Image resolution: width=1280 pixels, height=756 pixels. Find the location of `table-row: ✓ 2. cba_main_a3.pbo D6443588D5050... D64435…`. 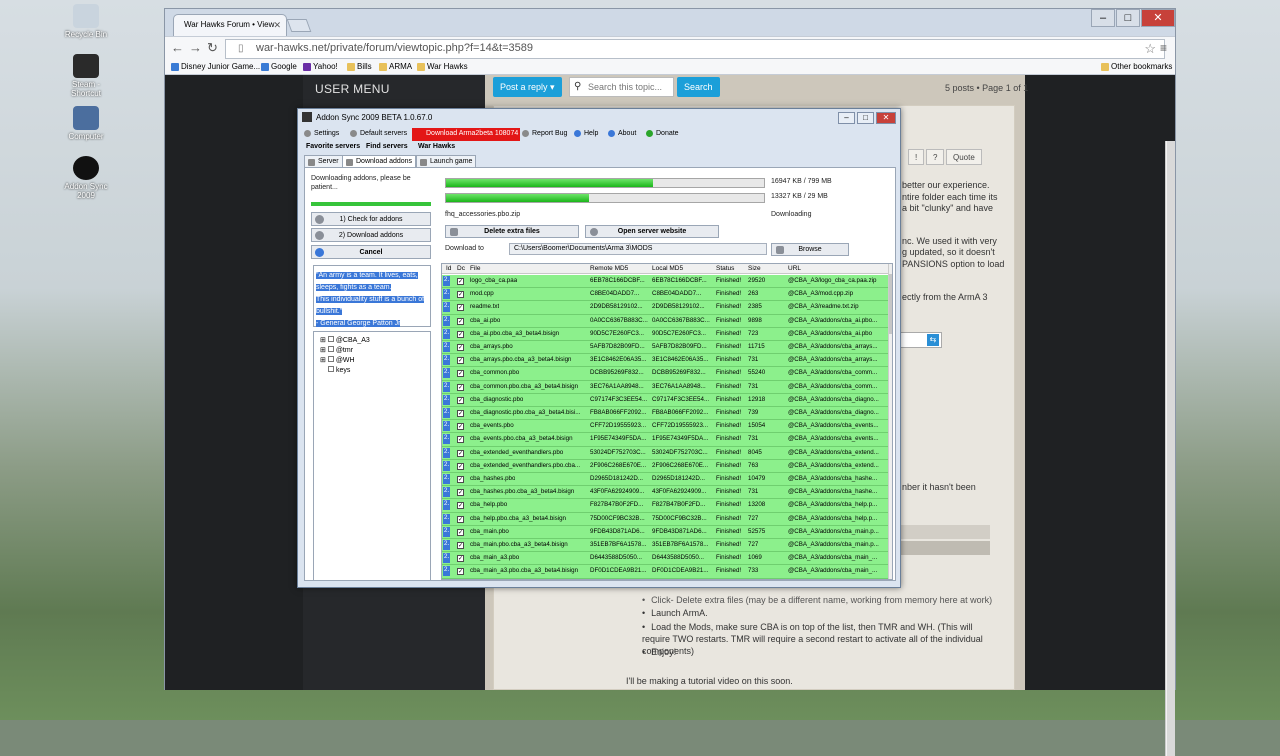

table-row: ✓ 2. cba_main_a3.pbo D6443588D5050... D64435… is located at coordinates (665, 559).